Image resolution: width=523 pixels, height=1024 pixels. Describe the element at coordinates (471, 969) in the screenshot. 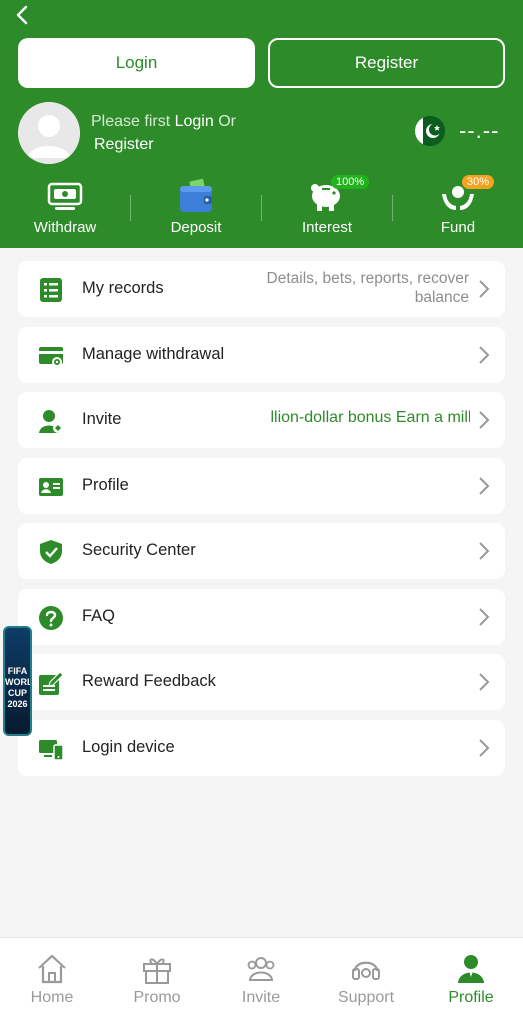

I see `person-icon` at that location.